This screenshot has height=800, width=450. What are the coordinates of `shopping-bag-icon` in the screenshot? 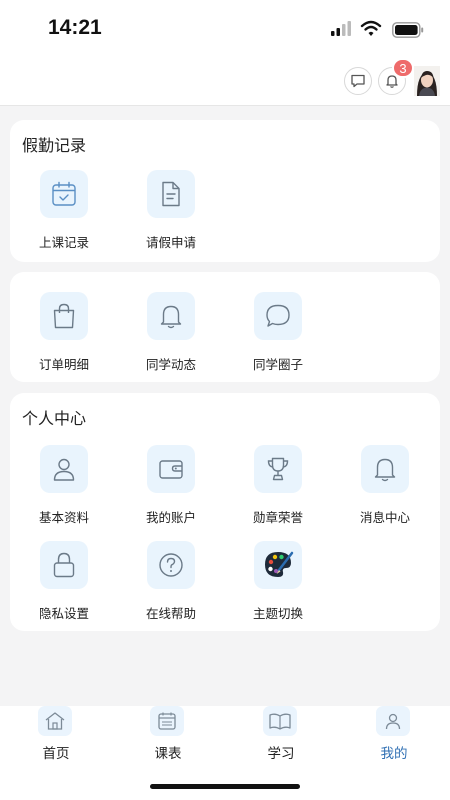 It's located at (64, 316).